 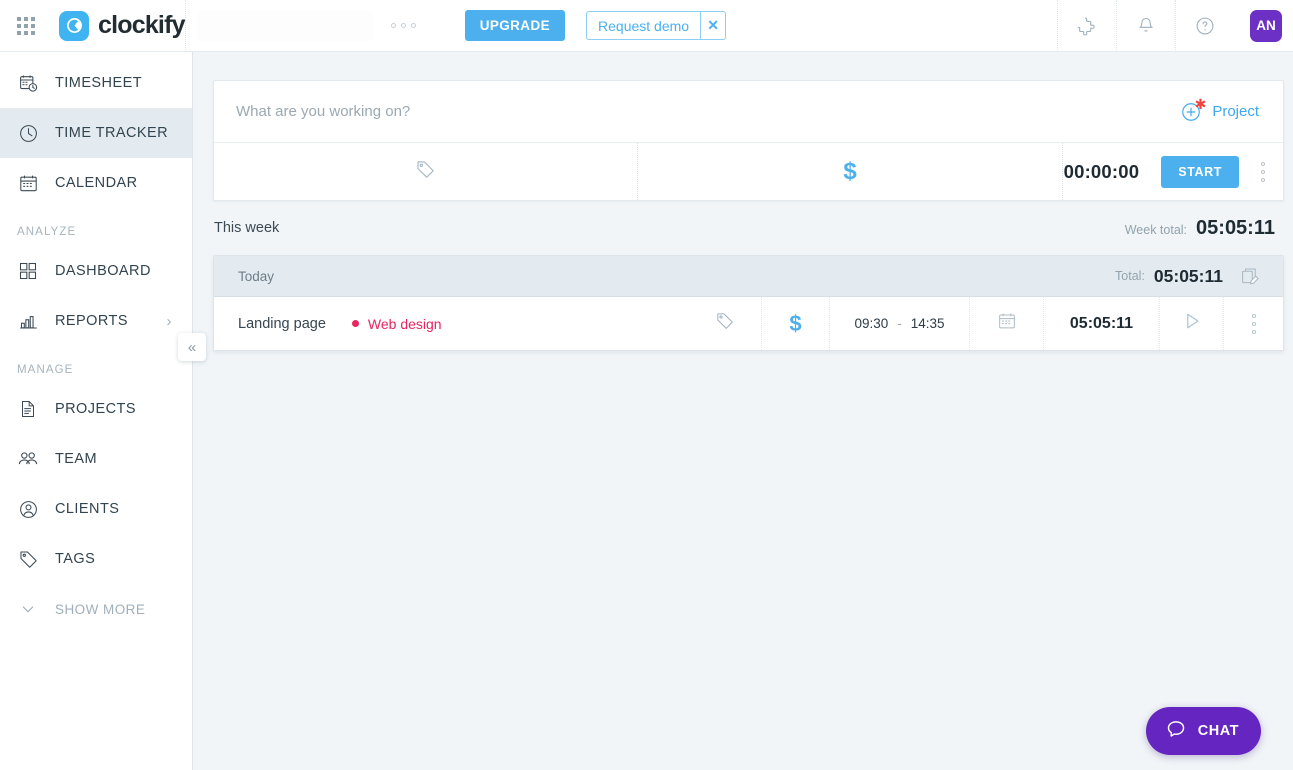 I want to click on sidebar-group-manage: MANAGE, so click(x=45, y=370).